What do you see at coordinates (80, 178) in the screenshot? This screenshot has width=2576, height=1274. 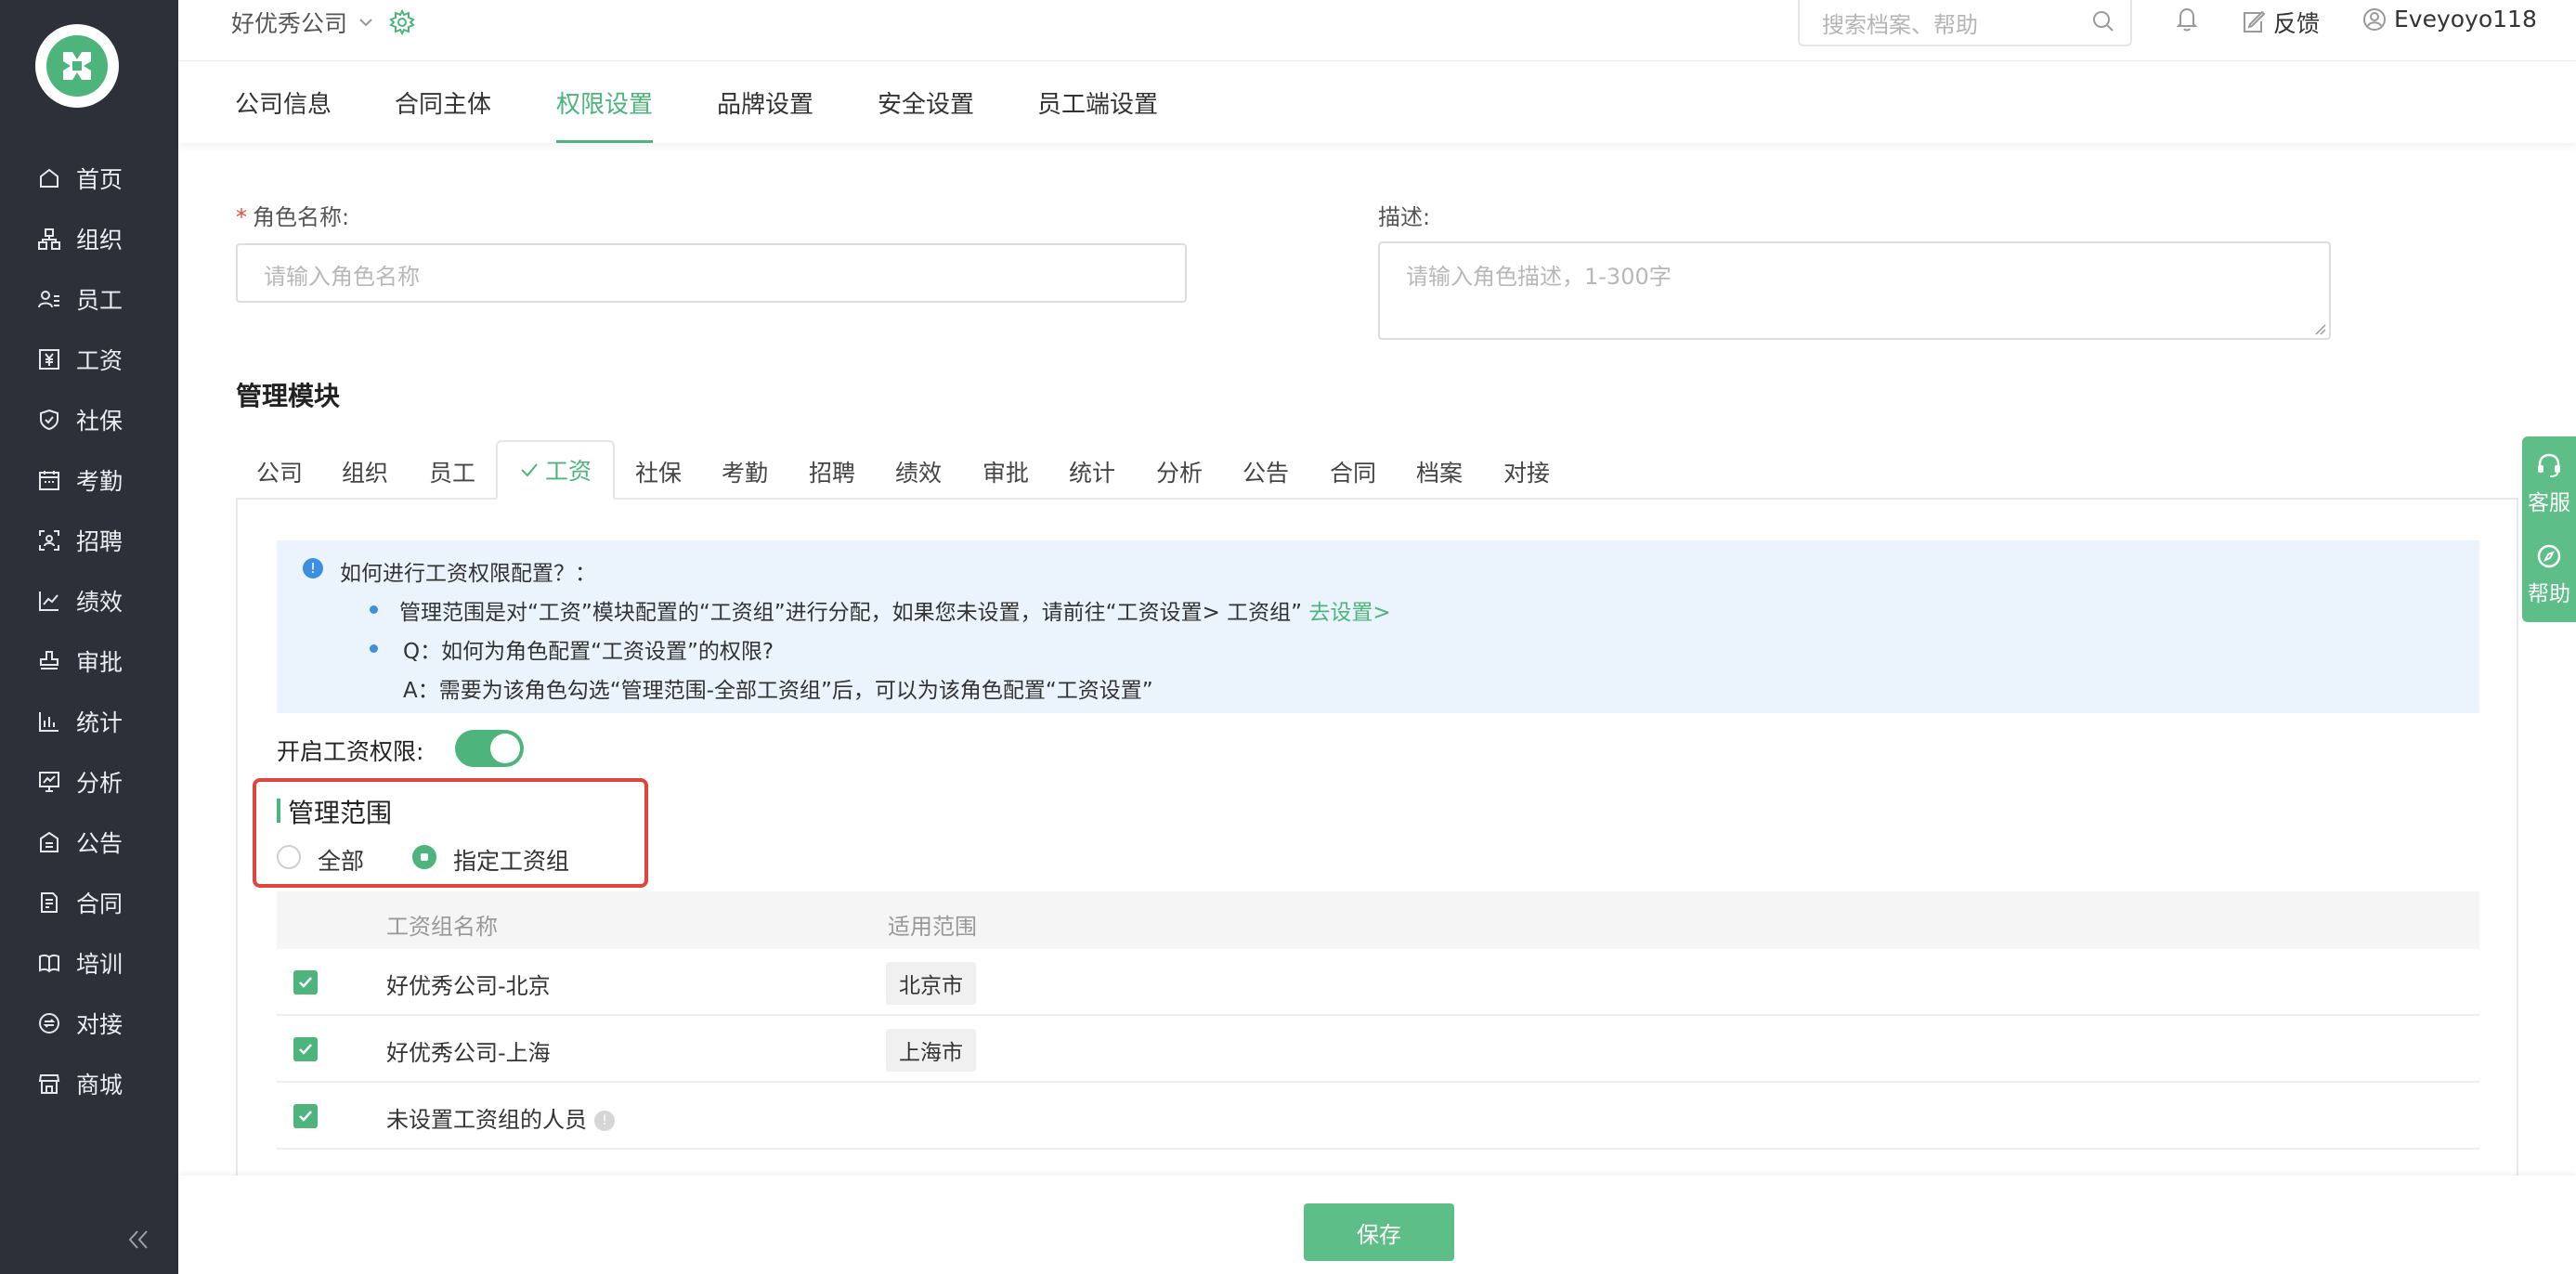 I see `sidebar-item-home: 首页` at bounding box center [80, 178].